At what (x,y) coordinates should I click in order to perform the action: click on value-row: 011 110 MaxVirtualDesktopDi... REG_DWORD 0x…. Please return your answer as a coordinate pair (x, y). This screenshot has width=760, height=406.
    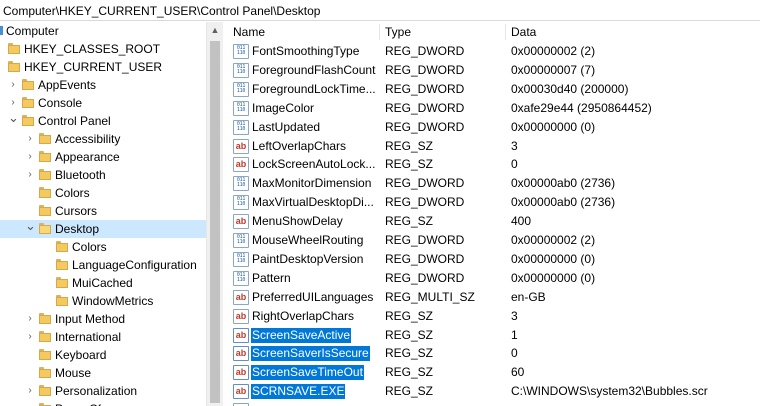
    Looking at the image, I should click on (493, 202).